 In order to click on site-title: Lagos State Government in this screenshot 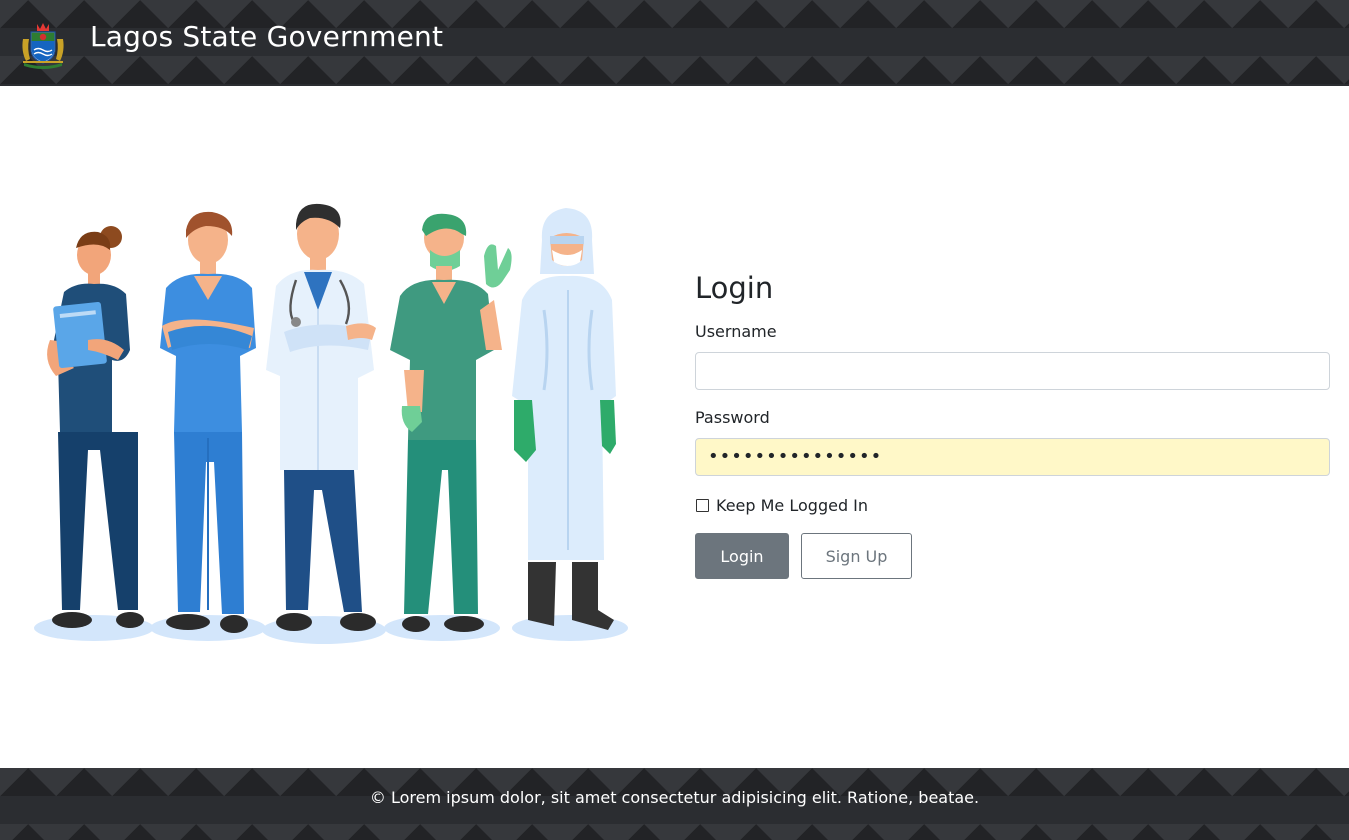, I will do `click(267, 36)`.